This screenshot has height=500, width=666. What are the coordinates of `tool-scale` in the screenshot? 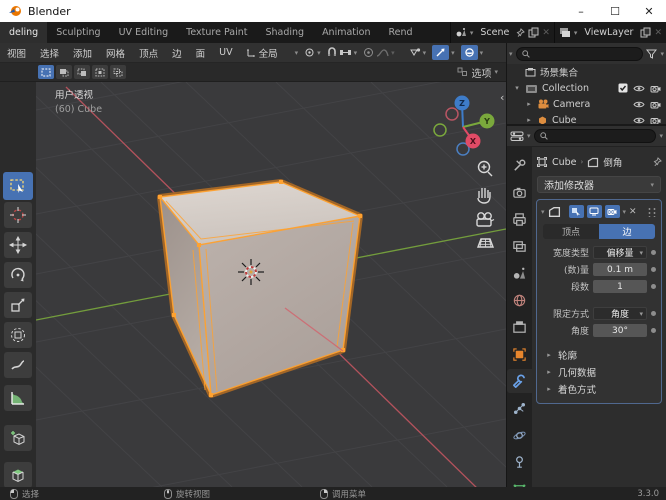 It's located at (18, 305).